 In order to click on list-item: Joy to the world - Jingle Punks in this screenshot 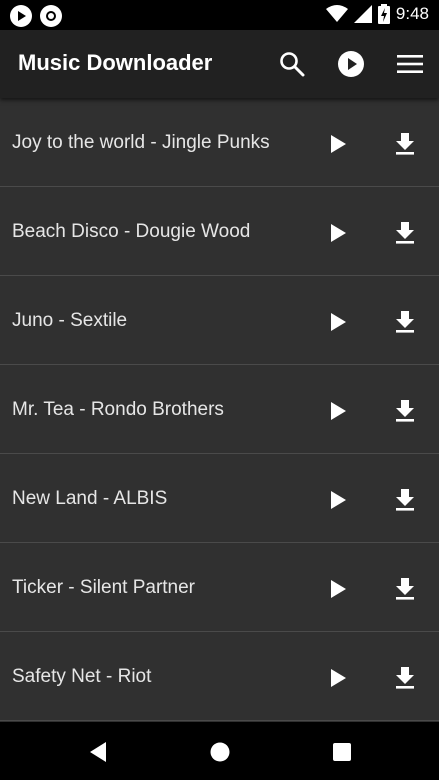, I will do `click(219, 142)`.